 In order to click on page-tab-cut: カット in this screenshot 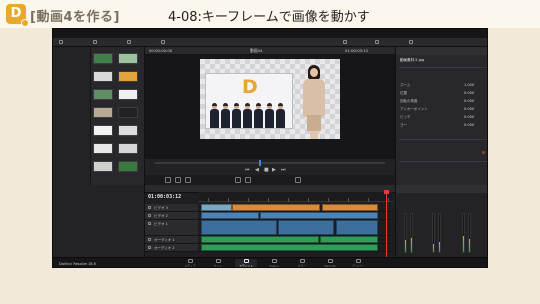, I will do `click(218, 263)`.